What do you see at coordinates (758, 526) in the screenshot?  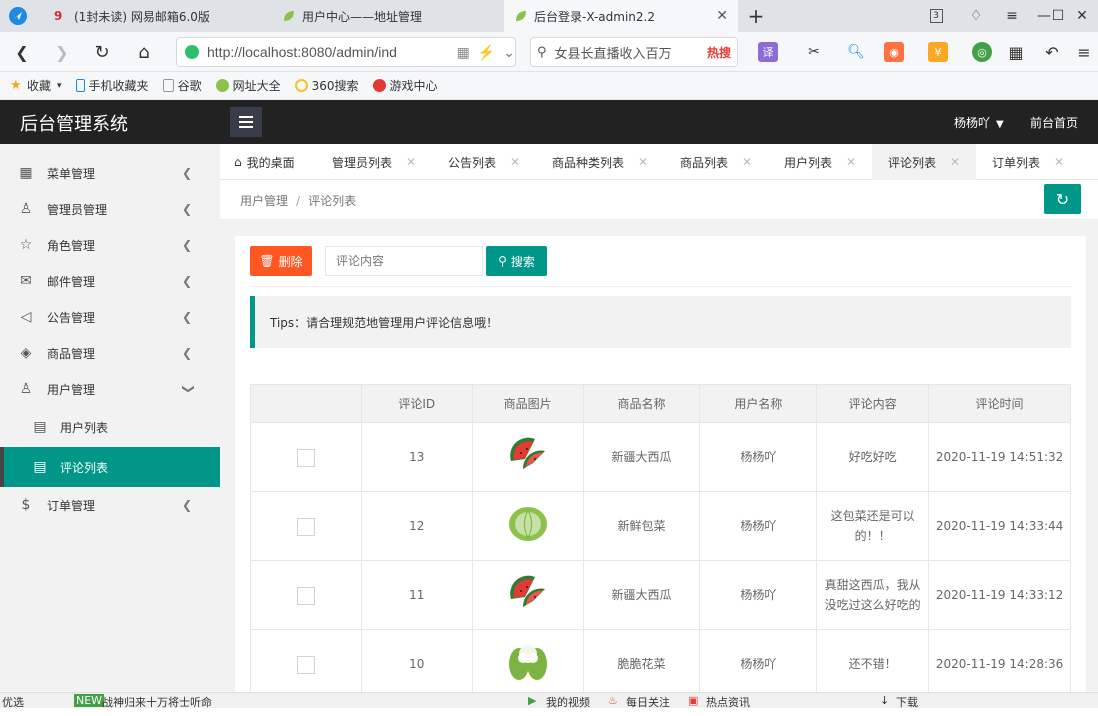 I see `user-name-cell: 杨杨吖` at bounding box center [758, 526].